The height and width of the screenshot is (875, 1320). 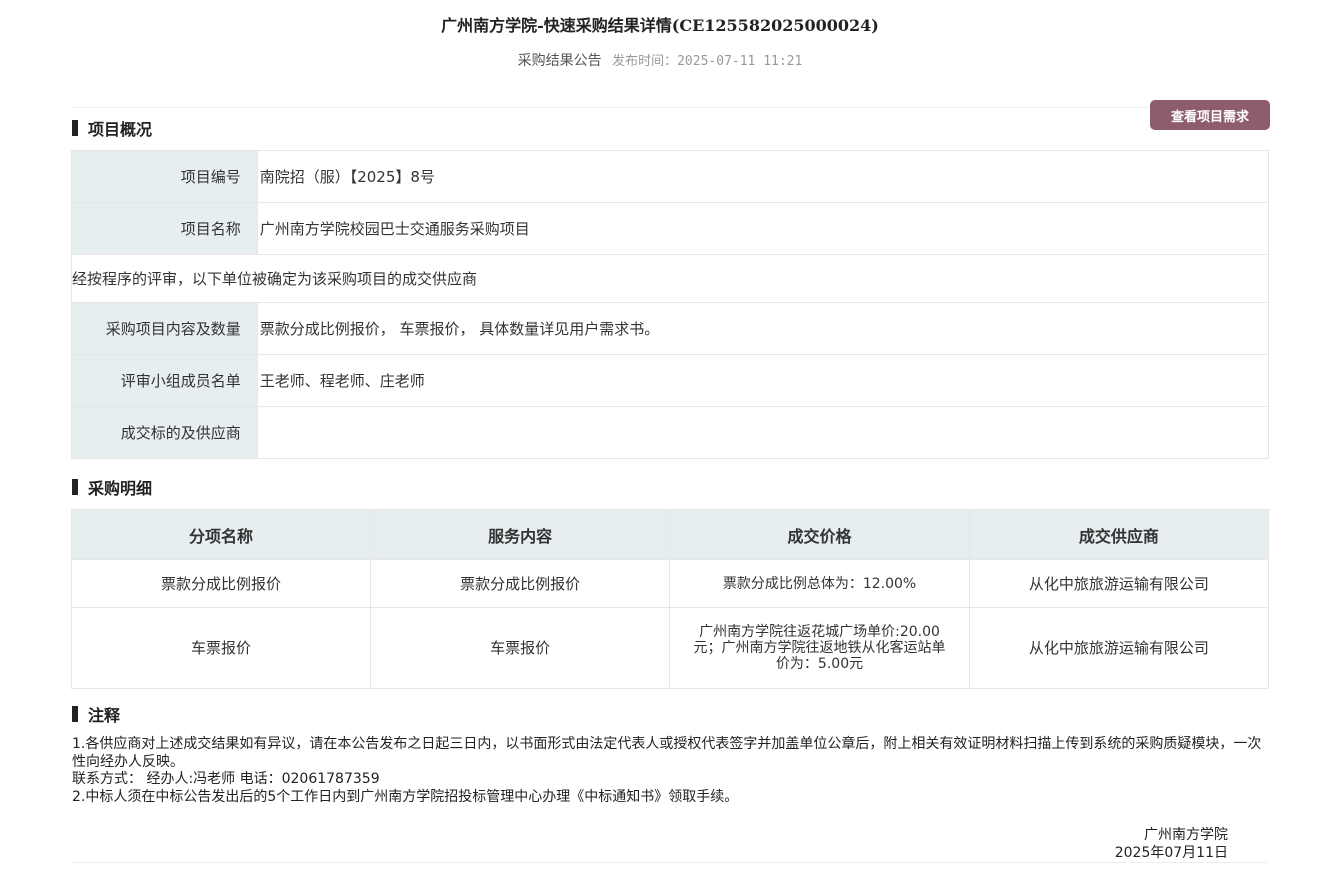 What do you see at coordinates (520, 534) in the screenshot?
I see `column-header: 服务内容` at bounding box center [520, 534].